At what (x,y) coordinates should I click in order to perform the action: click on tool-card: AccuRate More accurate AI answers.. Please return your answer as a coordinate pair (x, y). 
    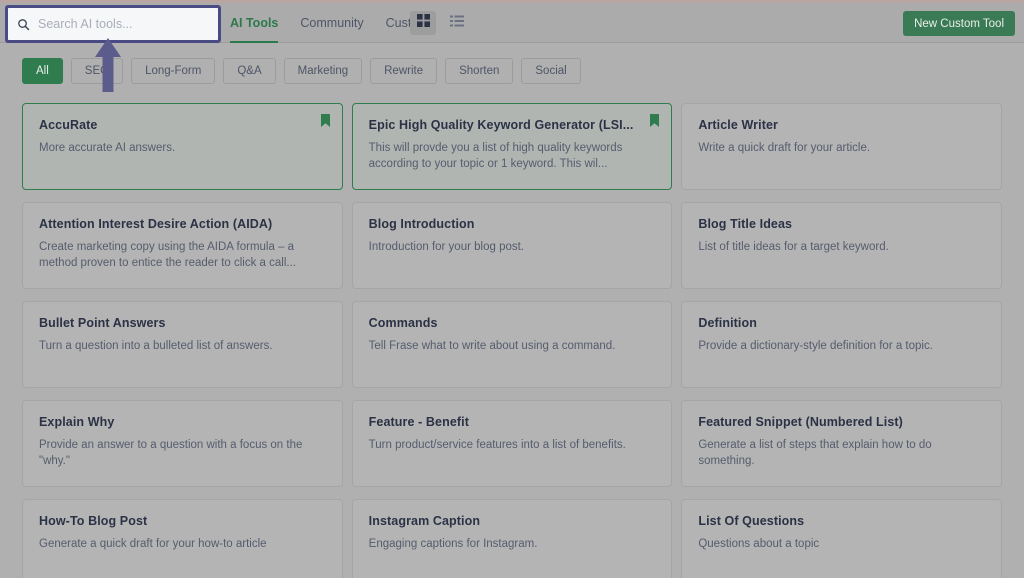
    Looking at the image, I should click on (182, 146).